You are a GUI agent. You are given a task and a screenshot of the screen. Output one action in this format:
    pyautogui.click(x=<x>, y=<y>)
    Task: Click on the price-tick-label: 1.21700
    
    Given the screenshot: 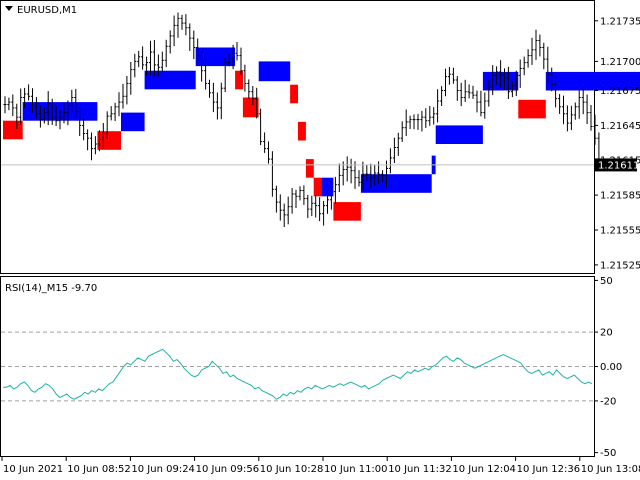 What is the action you would take?
    pyautogui.click(x=620, y=62)
    